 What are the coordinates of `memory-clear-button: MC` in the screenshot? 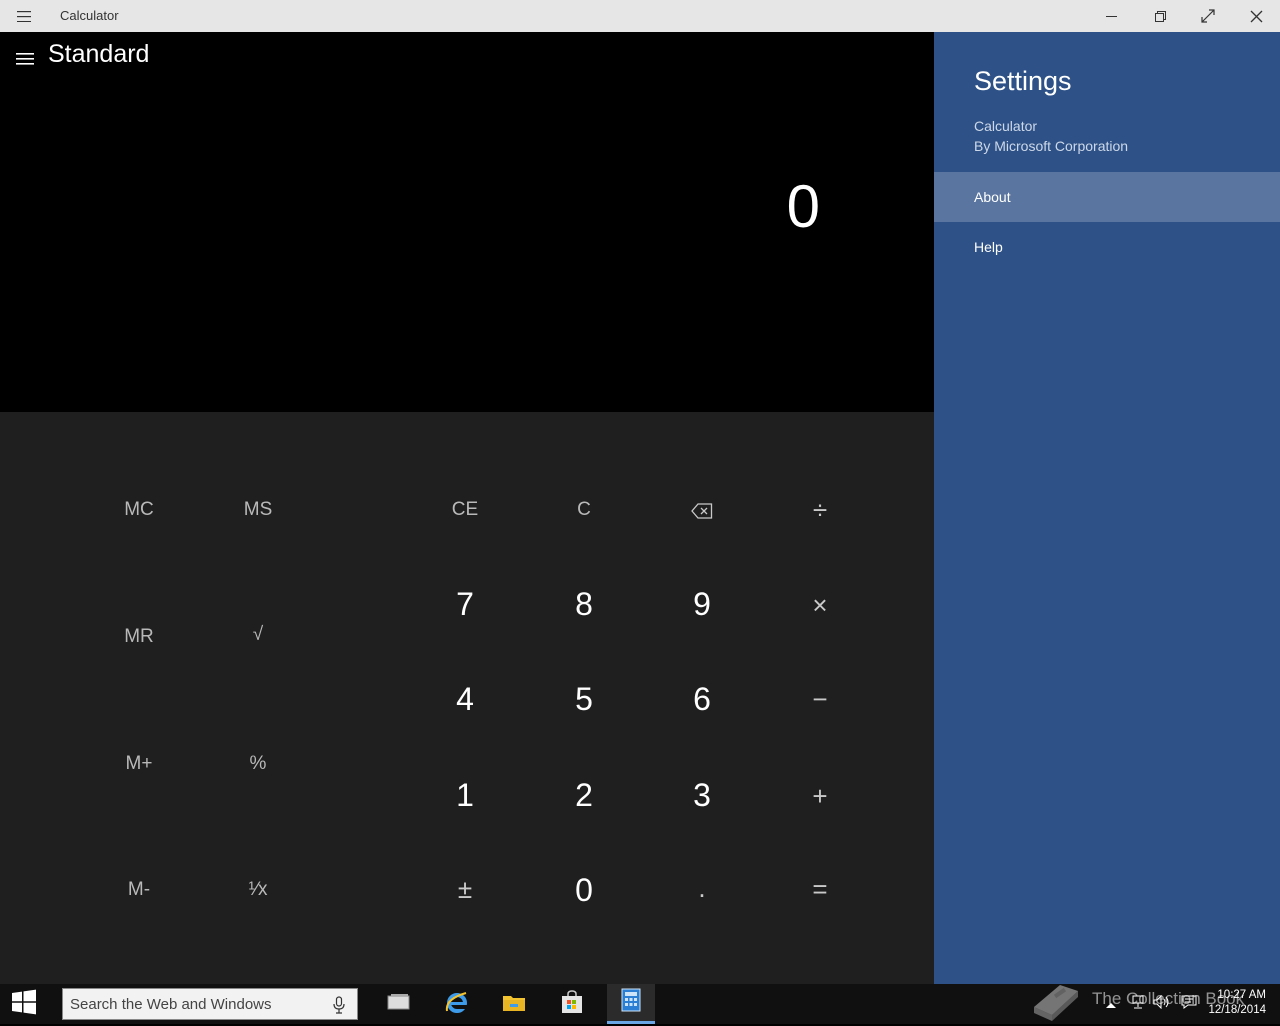 It's located at (139, 510).